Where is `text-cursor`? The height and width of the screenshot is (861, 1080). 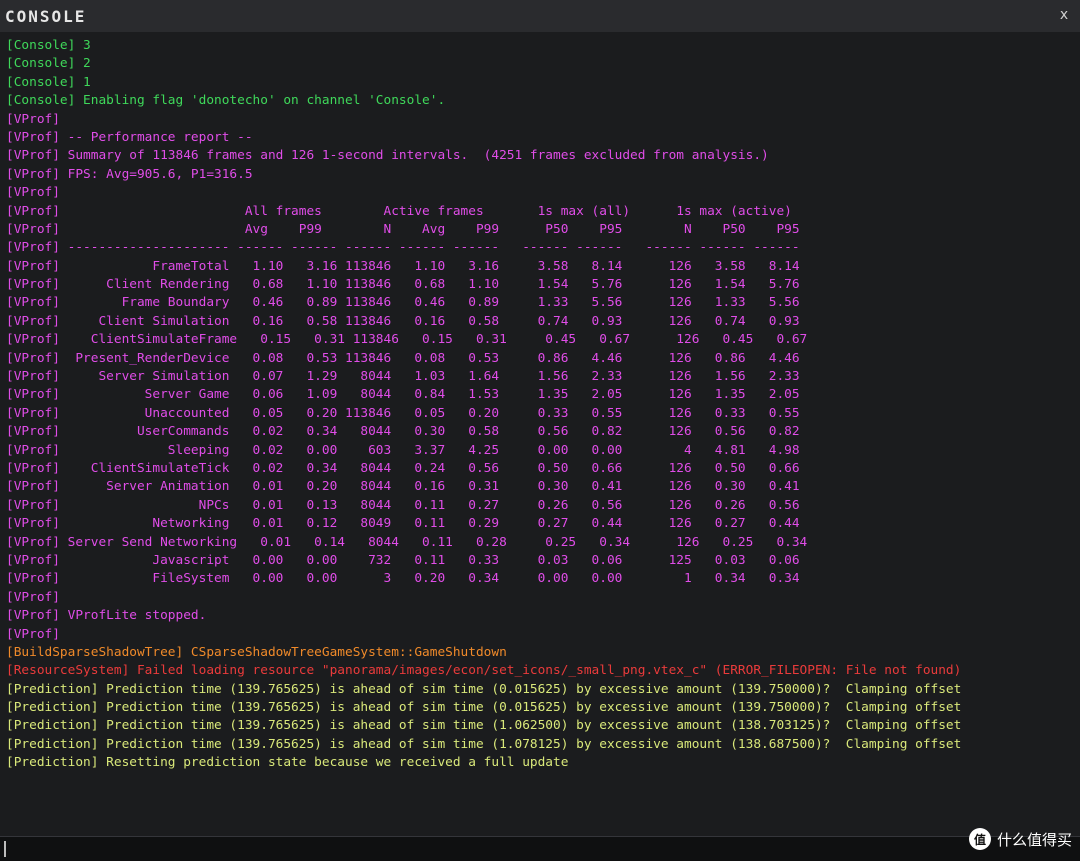
text-cursor is located at coordinates (5, 849).